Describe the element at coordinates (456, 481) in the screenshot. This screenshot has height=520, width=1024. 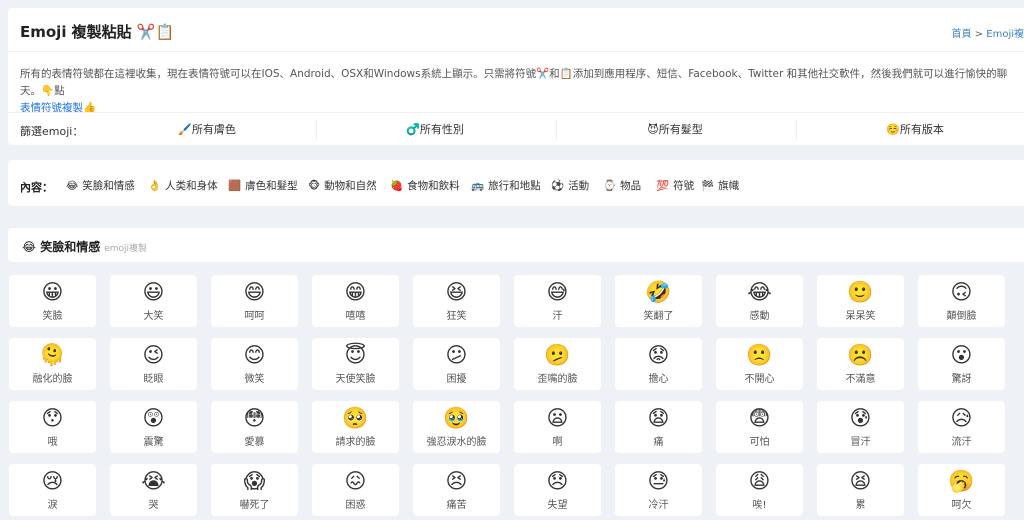
I see `emoji-glyph: 😣` at that location.